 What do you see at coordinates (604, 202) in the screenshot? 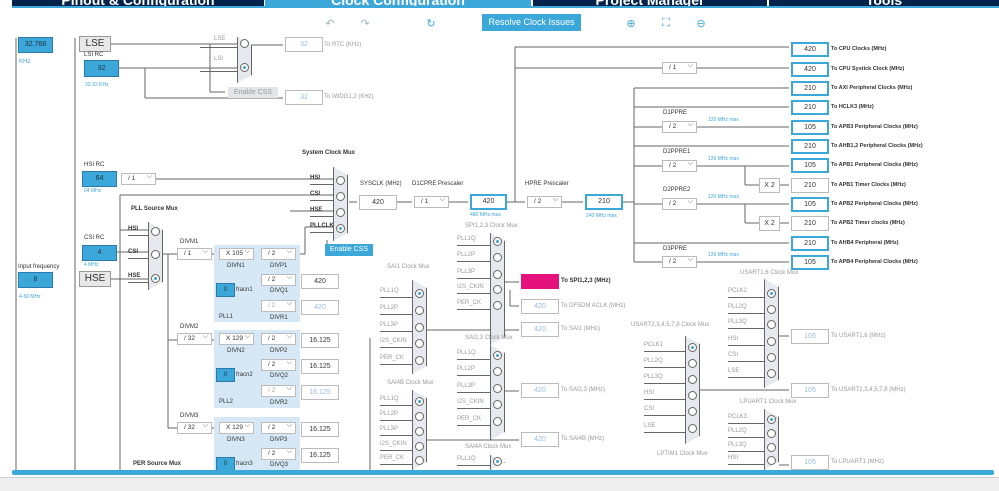
I see `hclk-value: 210` at bounding box center [604, 202].